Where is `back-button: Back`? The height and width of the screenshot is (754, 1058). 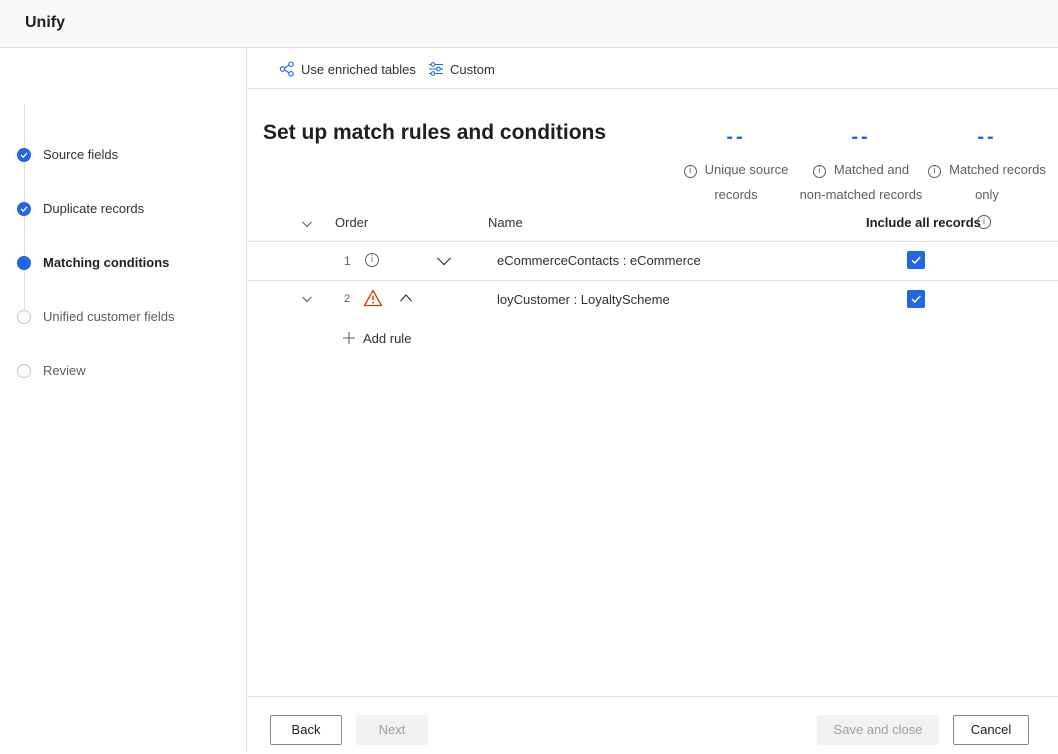 back-button: Back is located at coordinates (306, 730).